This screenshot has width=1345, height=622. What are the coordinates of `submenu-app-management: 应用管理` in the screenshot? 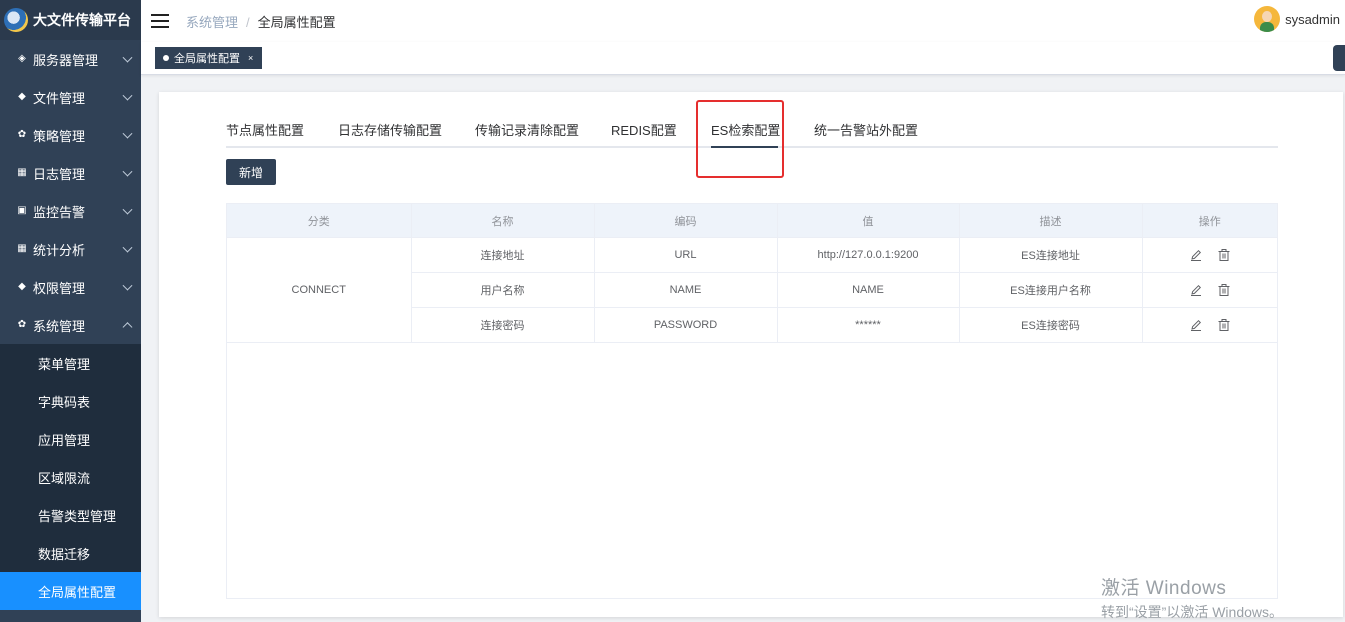 It's located at (70, 439).